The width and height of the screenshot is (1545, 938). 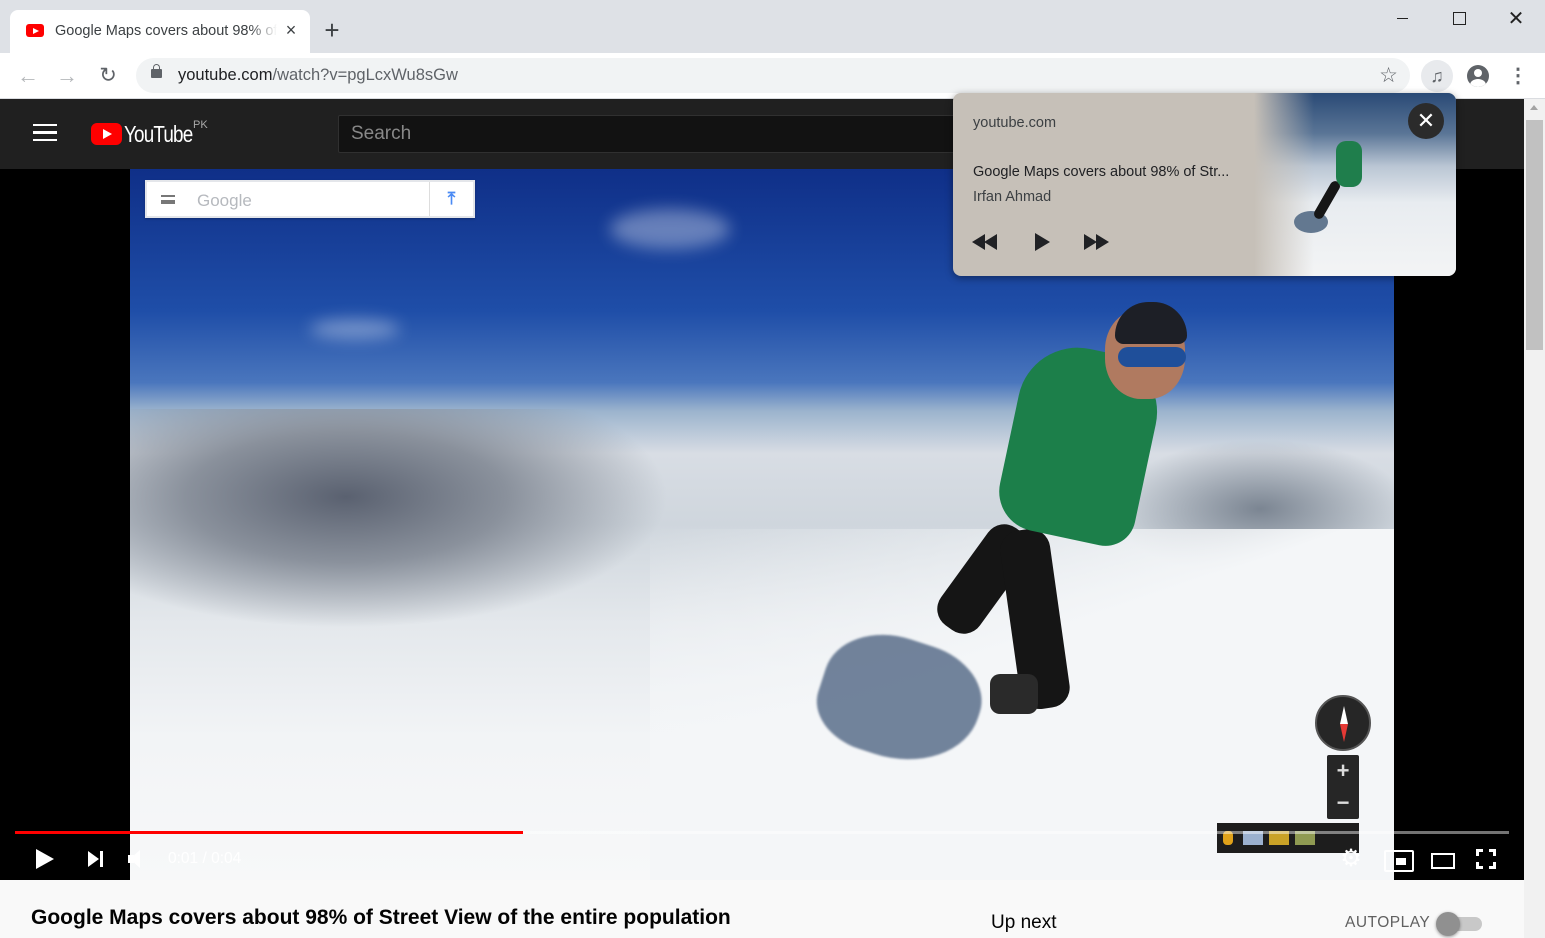 What do you see at coordinates (986, 242) in the screenshot?
I see `seek-backward-button` at bounding box center [986, 242].